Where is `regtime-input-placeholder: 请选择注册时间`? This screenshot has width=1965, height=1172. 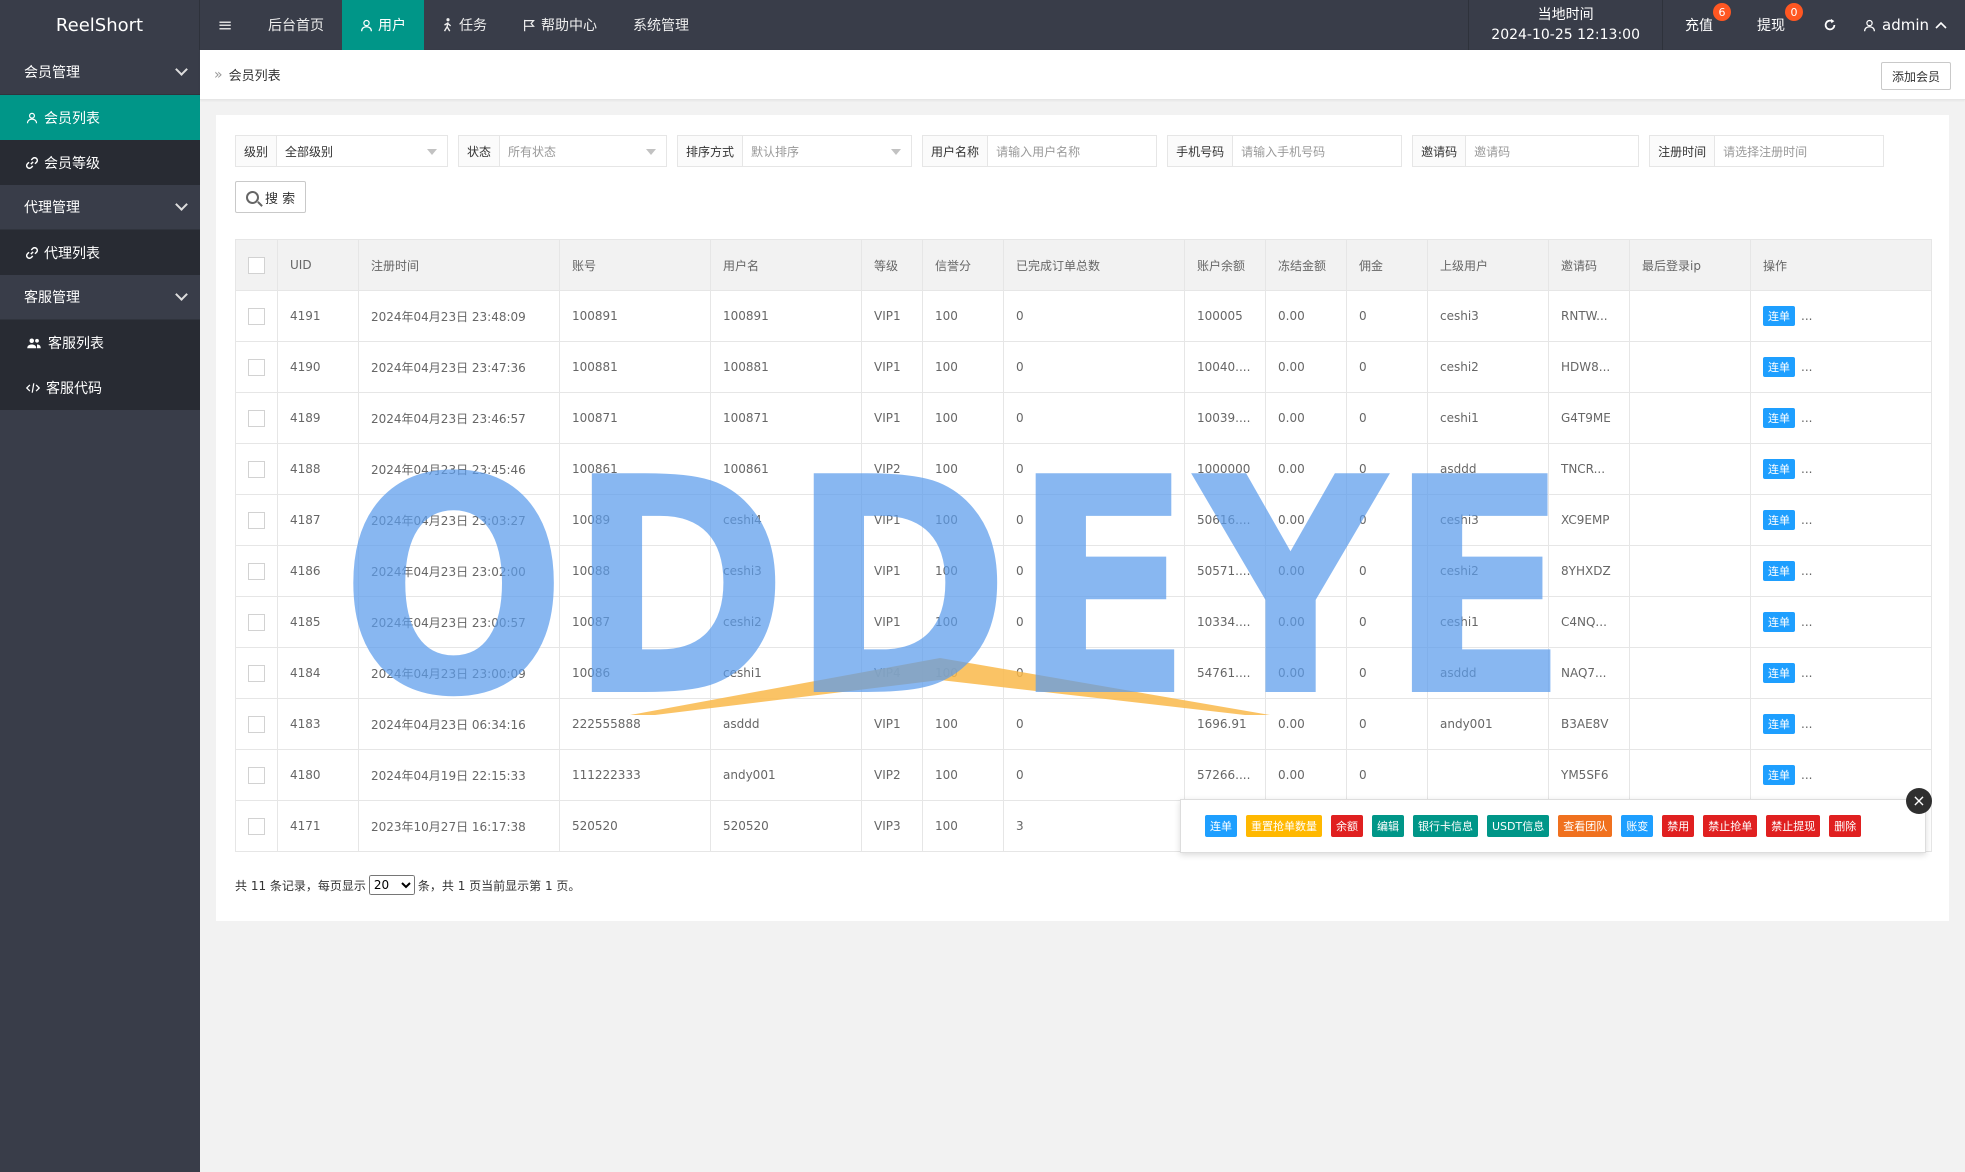 regtime-input-placeholder: 请选择注册时间 is located at coordinates (1765, 151).